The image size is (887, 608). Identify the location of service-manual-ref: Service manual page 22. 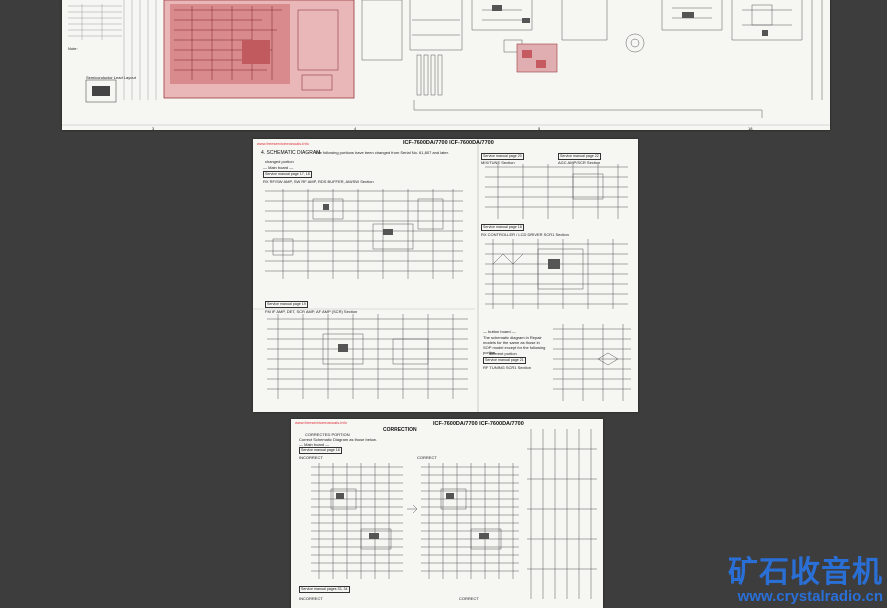
(579, 156).